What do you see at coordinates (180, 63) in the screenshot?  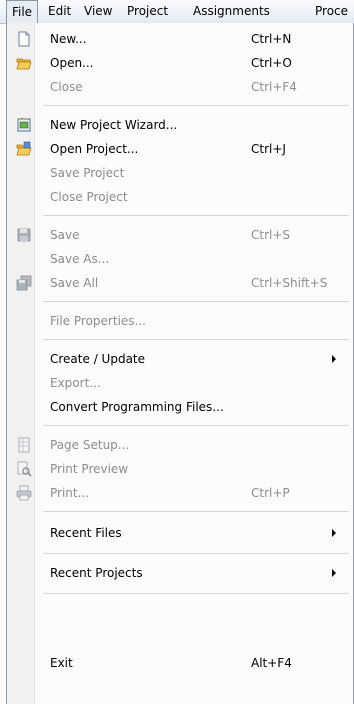 I see `menu-item-open: Open... Ctrl+O` at bounding box center [180, 63].